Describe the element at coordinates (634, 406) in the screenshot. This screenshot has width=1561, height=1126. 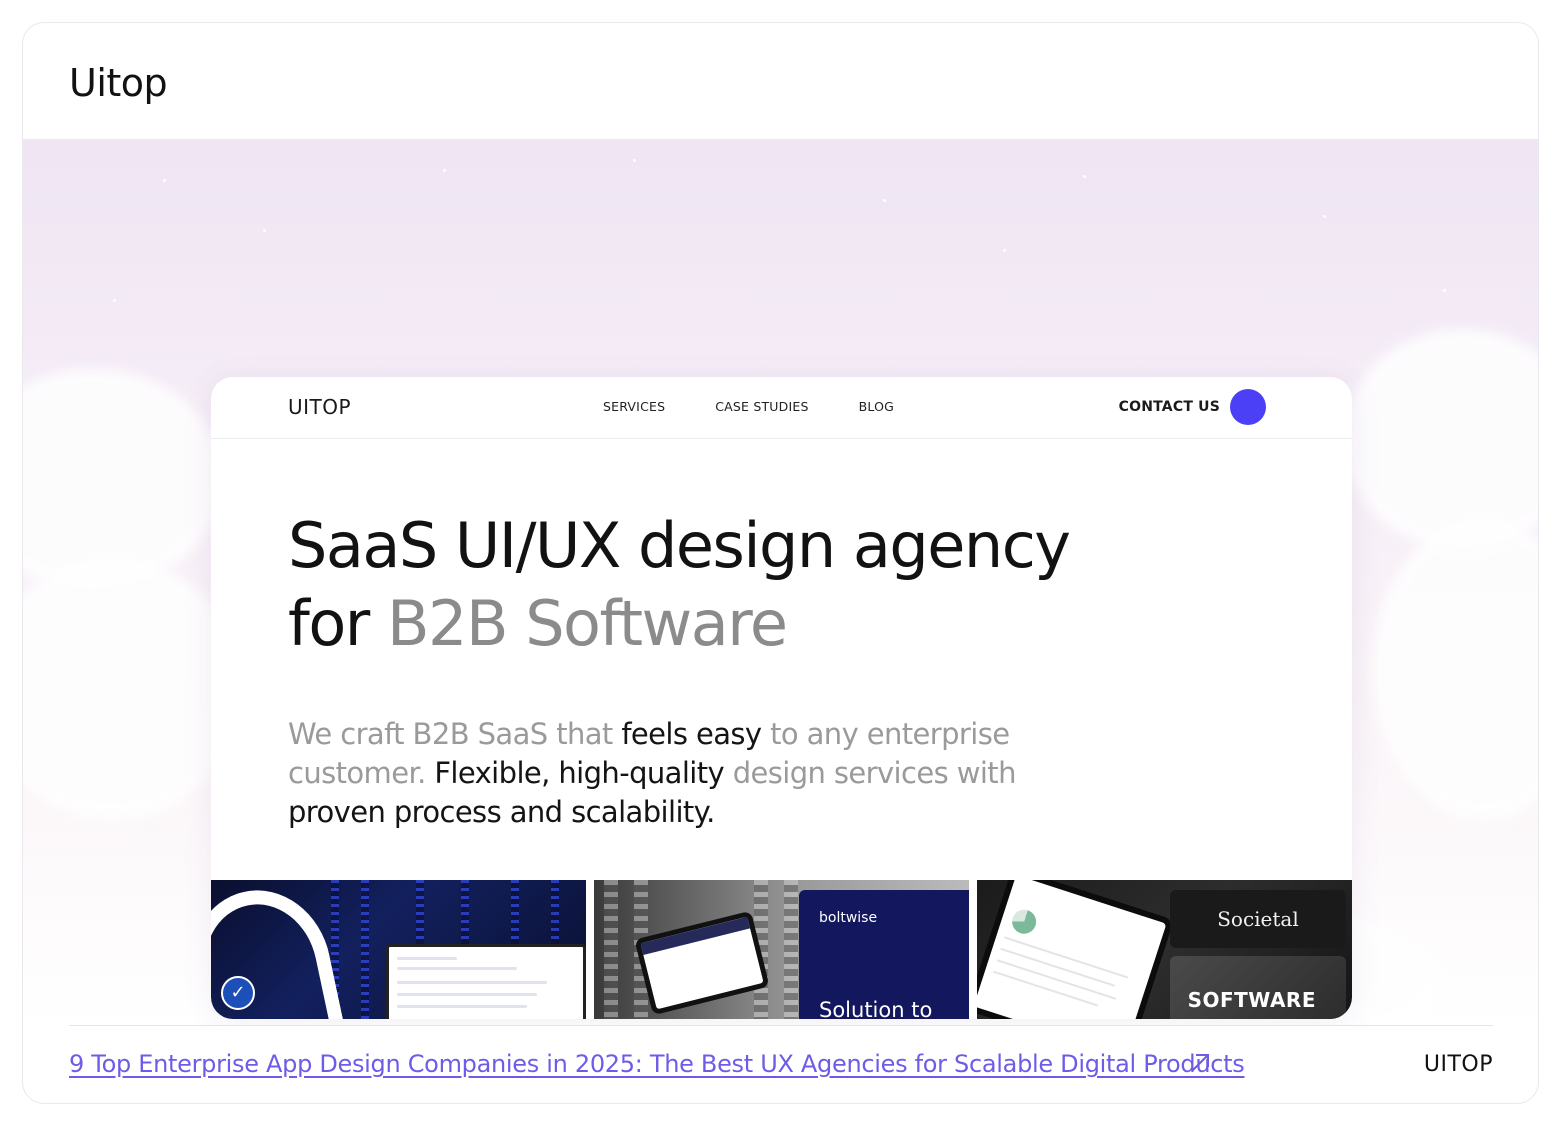
I see `nav-link-services: SERVICES` at that location.